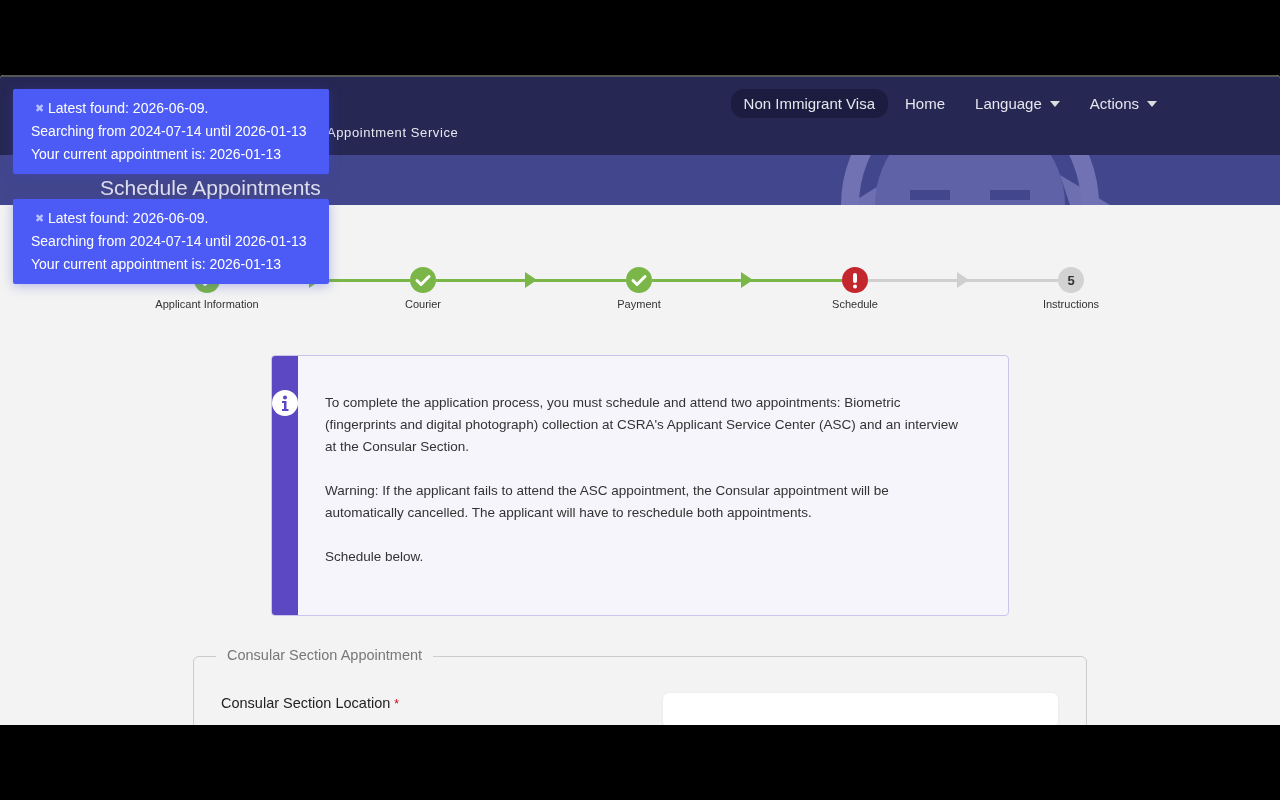 Image resolution: width=1280 pixels, height=800 pixels. What do you see at coordinates (1017, 103) in the screenshot?
I see `nav-link: Language` at bounding box center [1017, 103].